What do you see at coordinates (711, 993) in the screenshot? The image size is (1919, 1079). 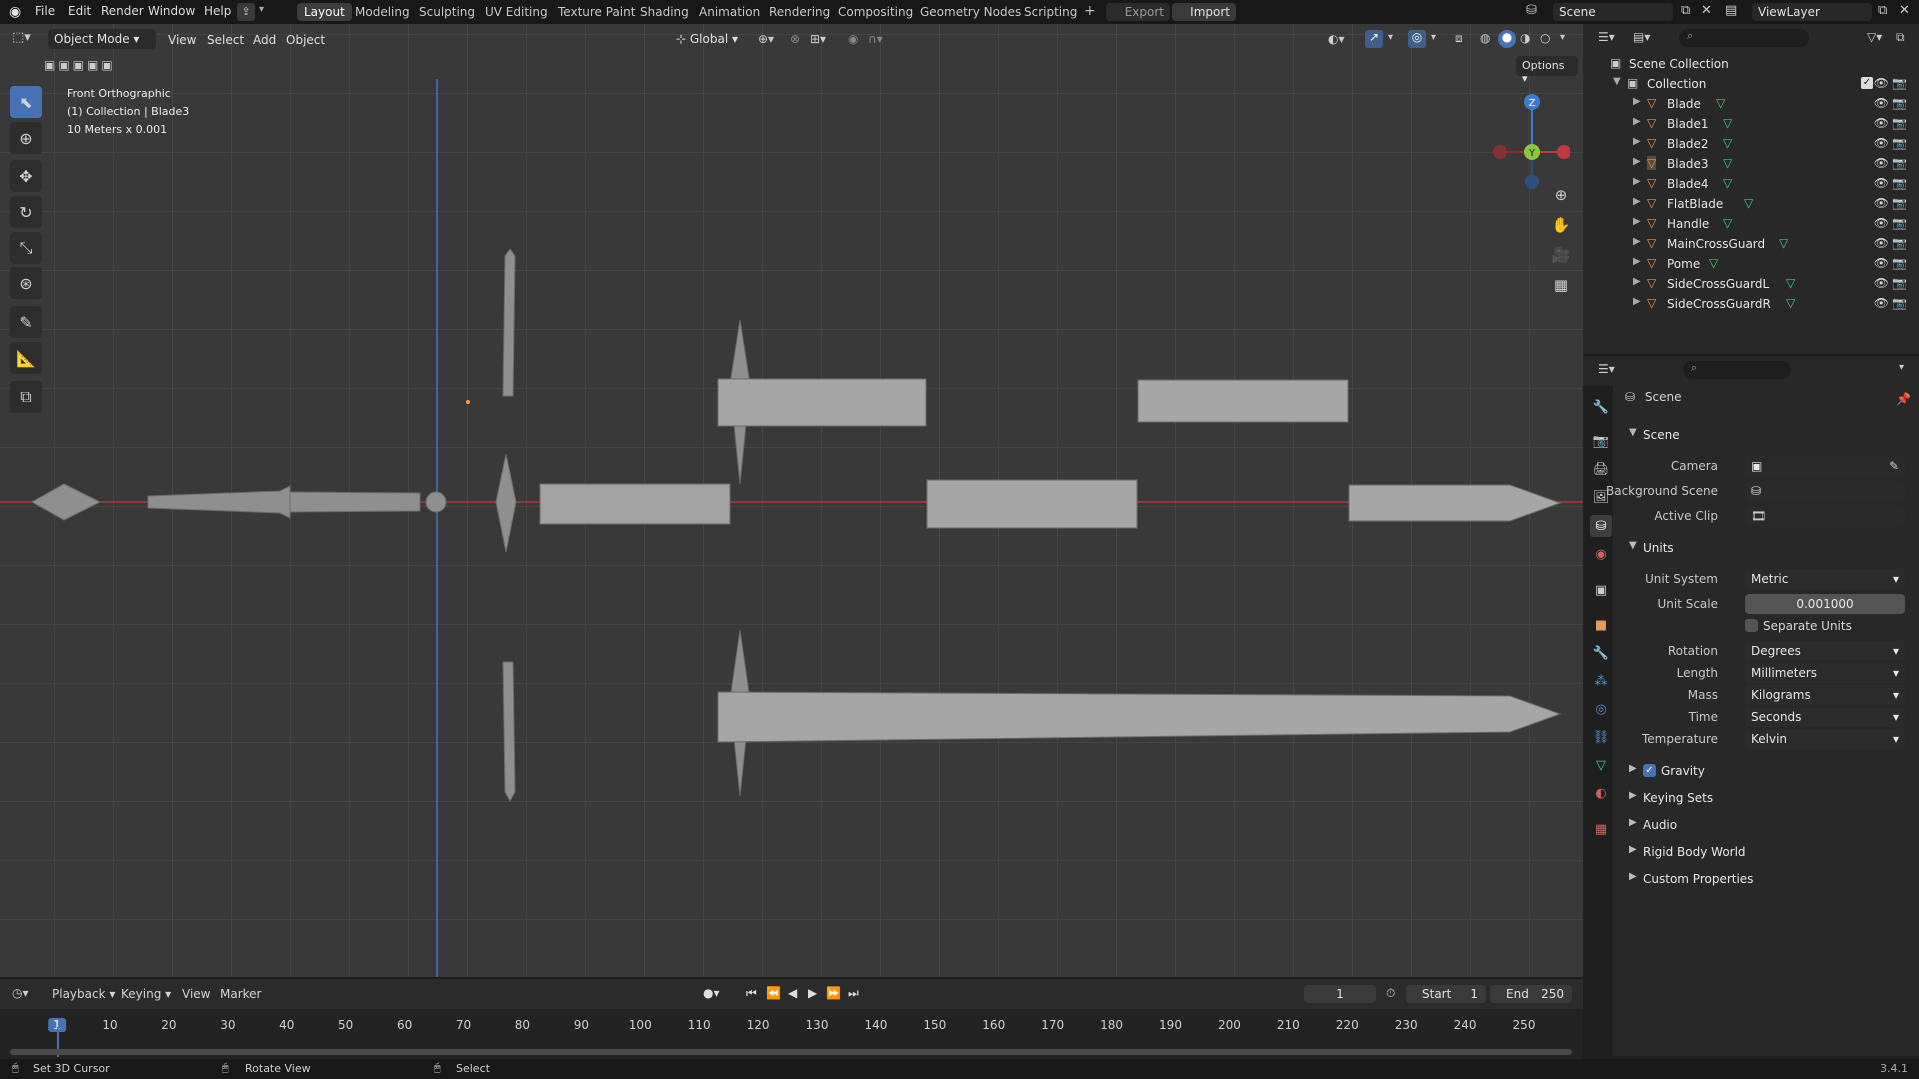 I see `record-icon: ●▾` at bounding box center [711, 993].